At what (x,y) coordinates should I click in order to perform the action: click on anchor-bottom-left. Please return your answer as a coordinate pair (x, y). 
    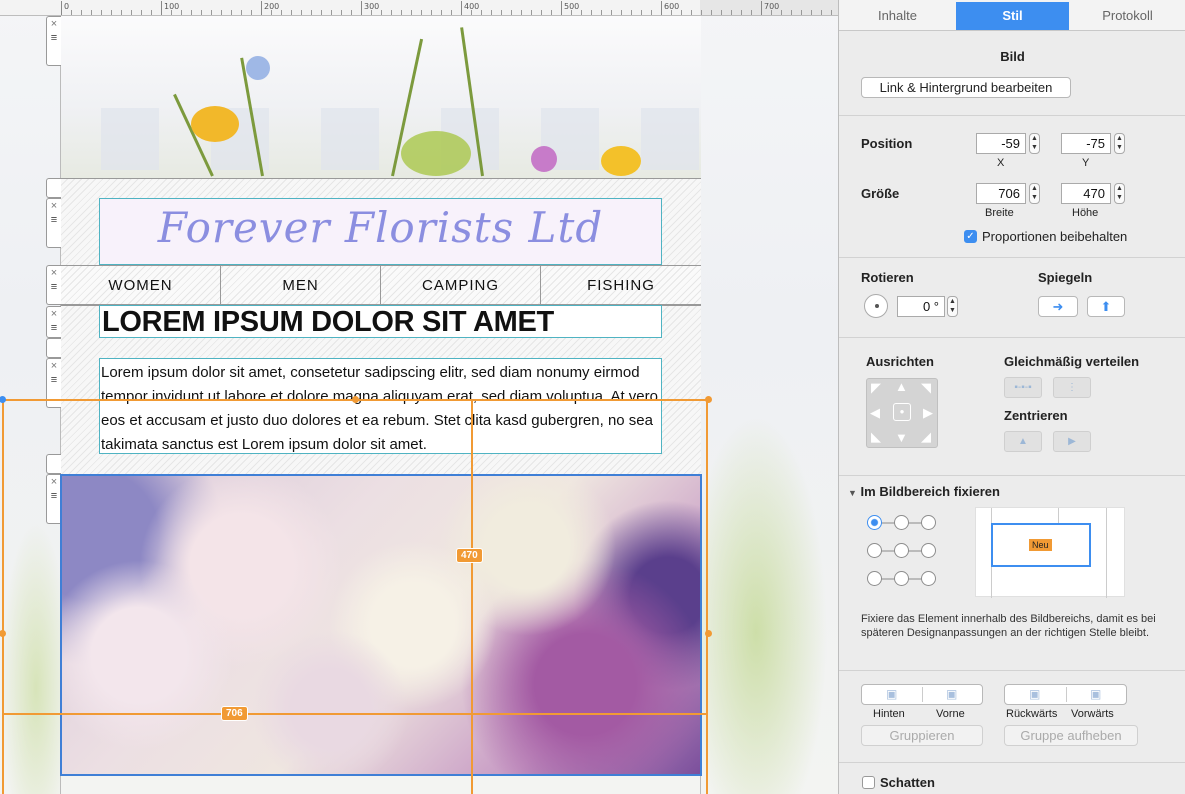
    Looking at the image, I should click on (874, 578).